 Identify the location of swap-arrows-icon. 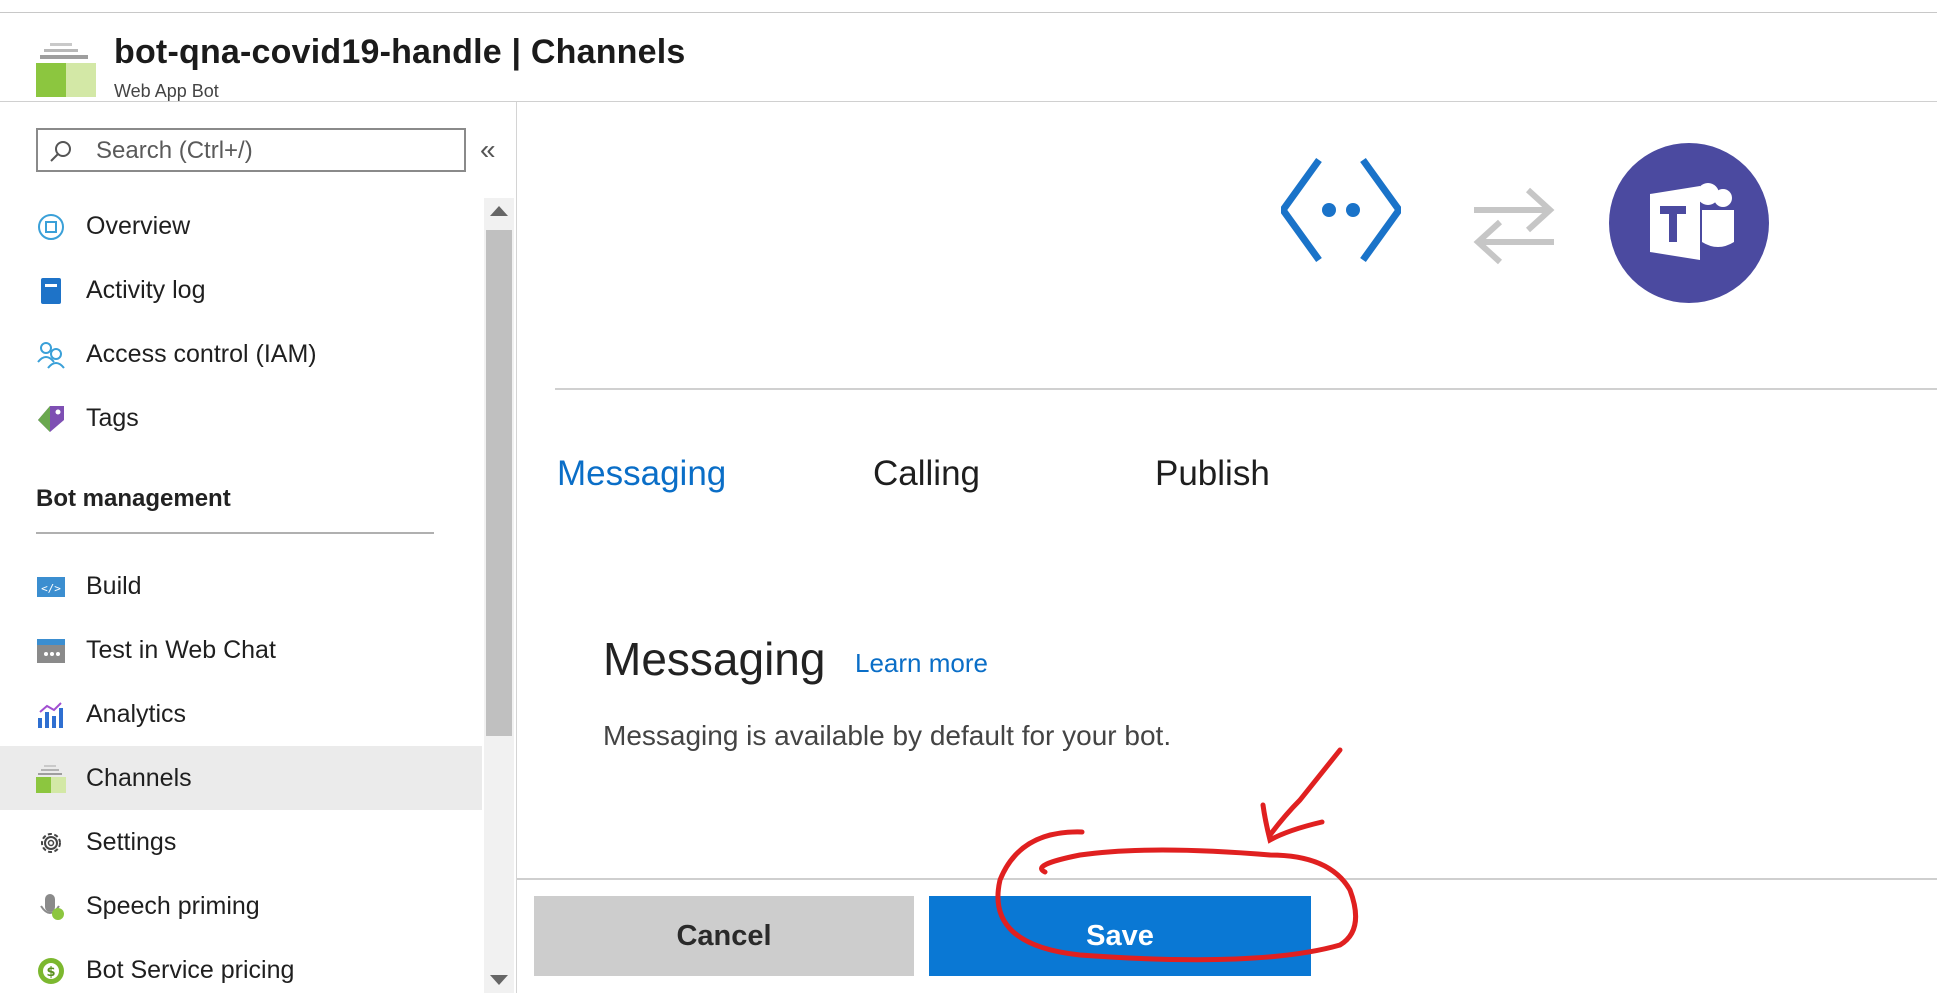
(1514, 226).